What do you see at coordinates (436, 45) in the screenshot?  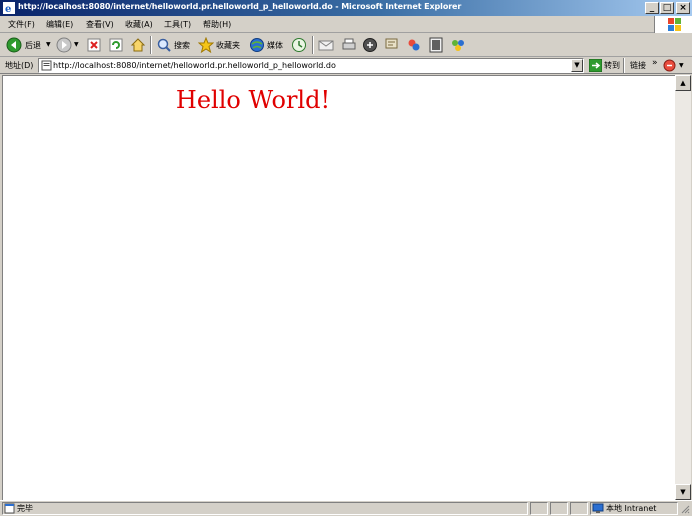 I see `research-icon` at bounding box center [436, 45].